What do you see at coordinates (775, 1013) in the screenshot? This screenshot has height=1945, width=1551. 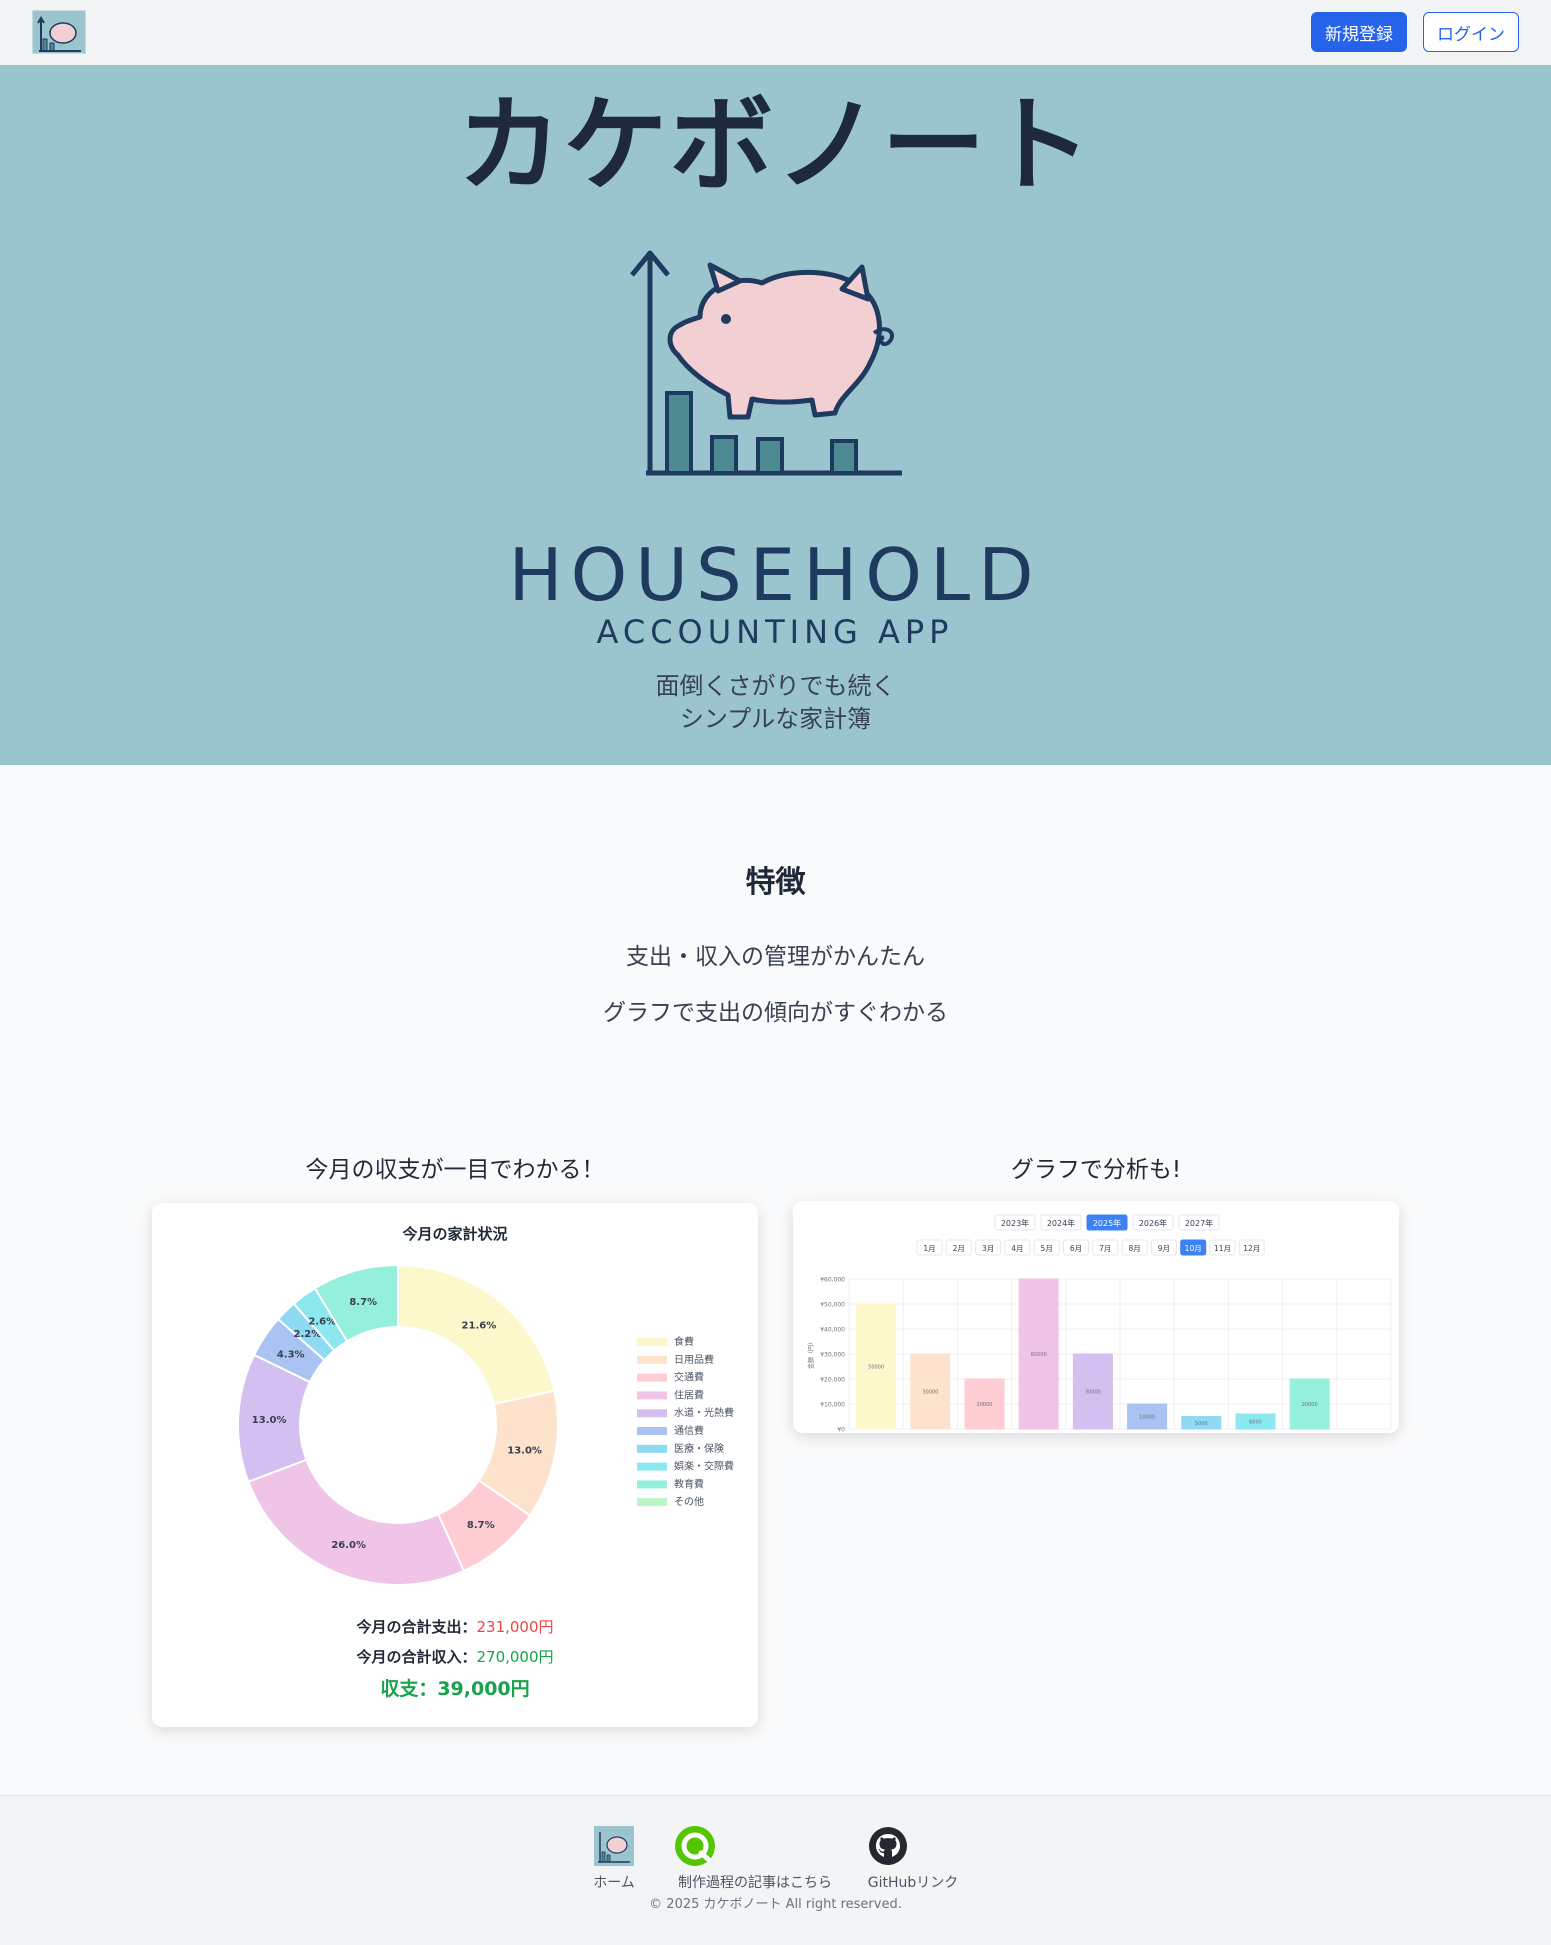 I see `feature-item: グラフで支出の傾向がすぐわかる` at bounding box center [775, 1013].